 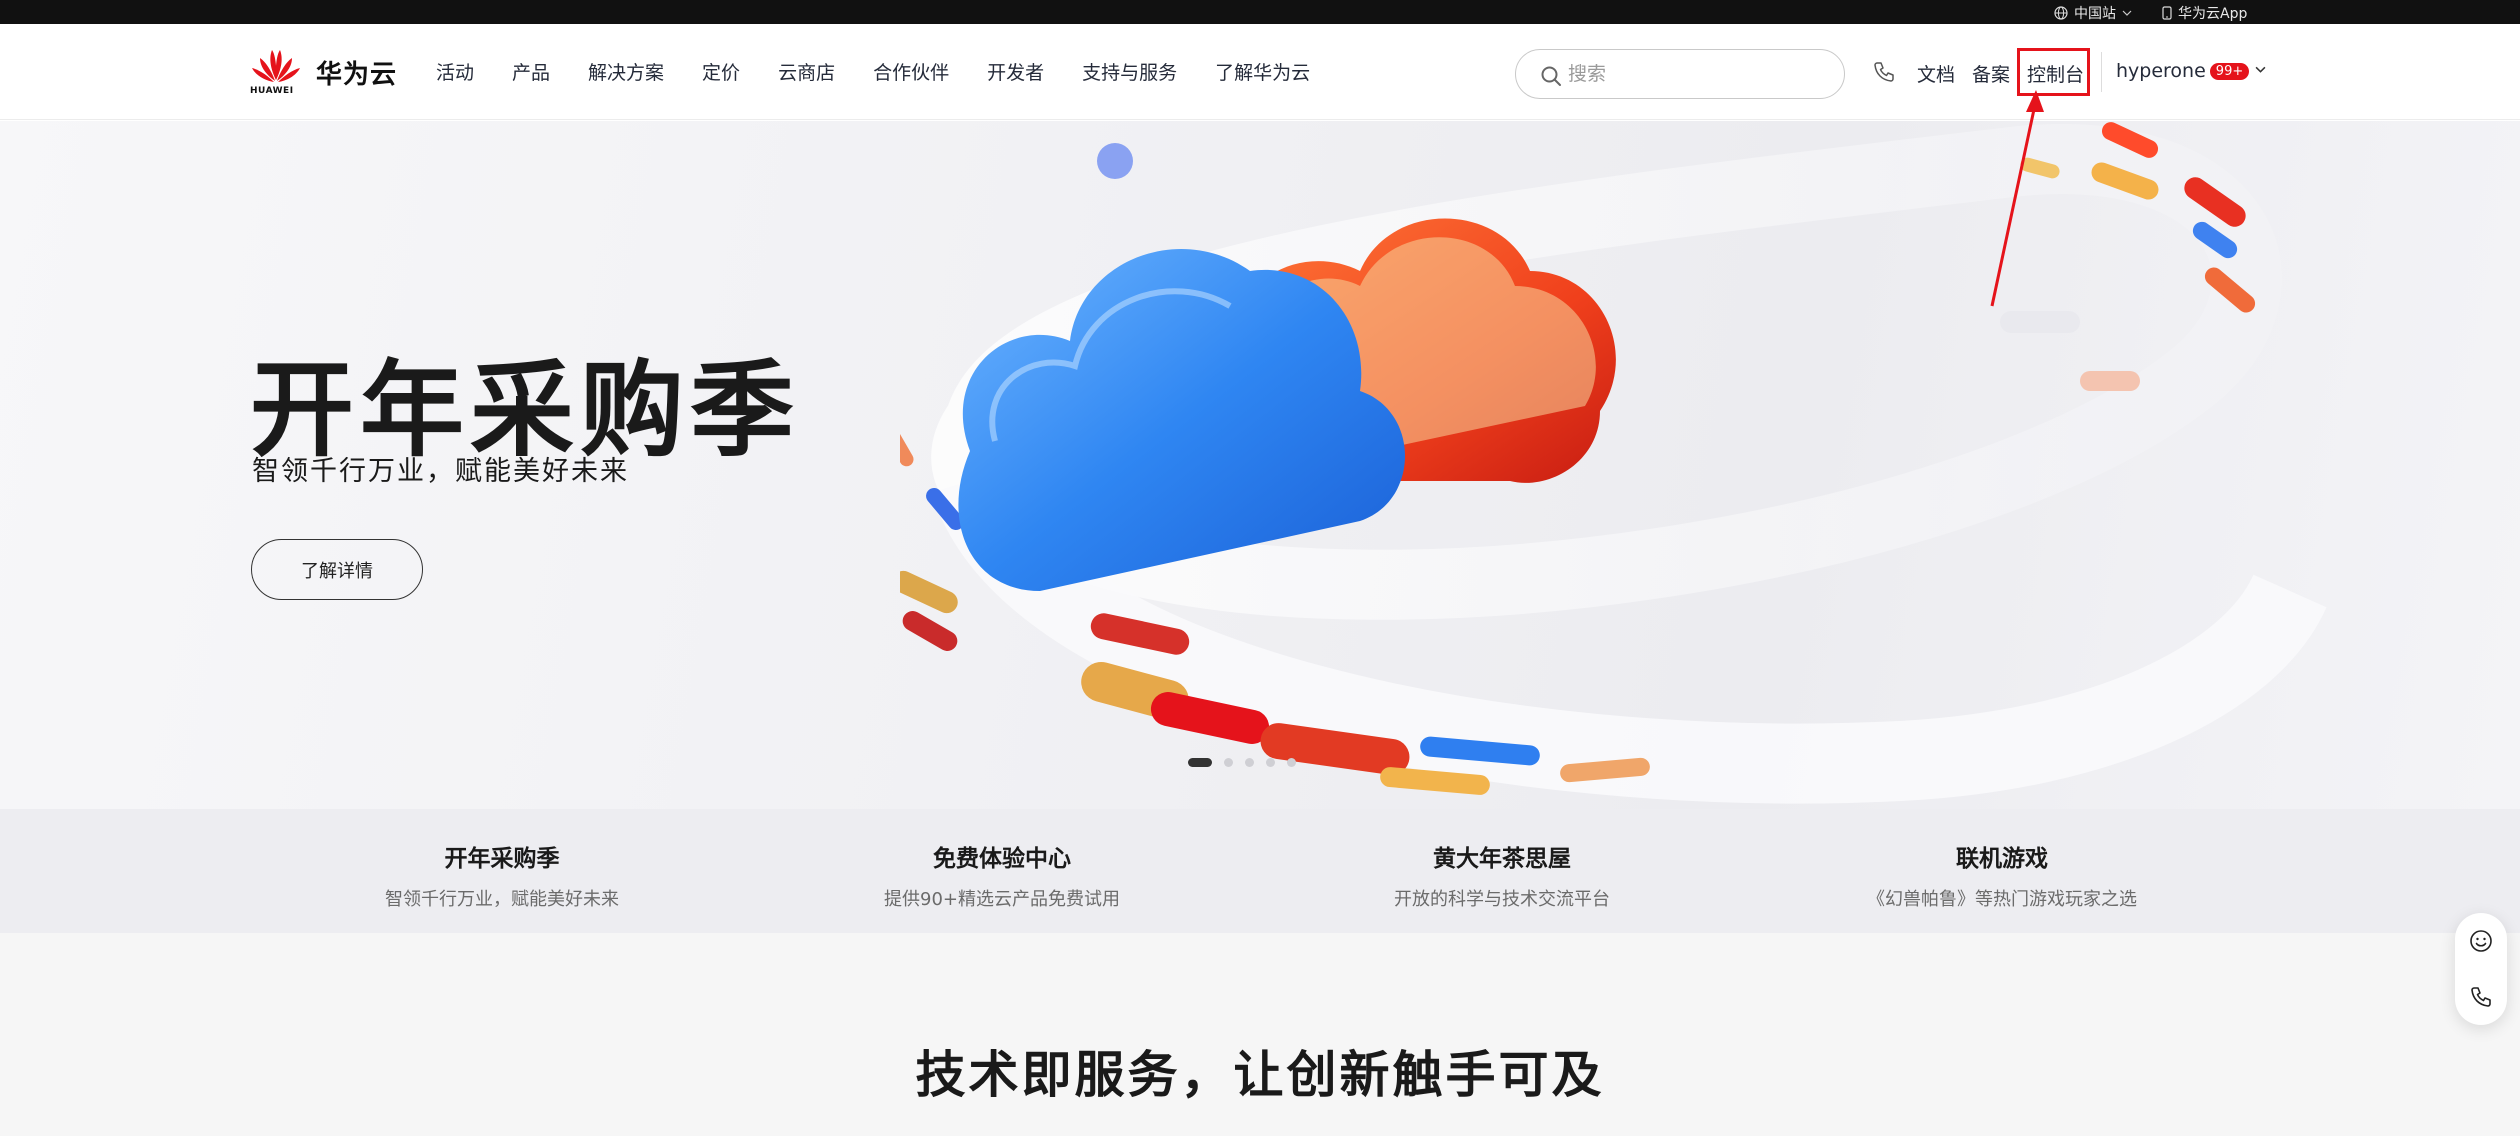 I want to click on console-highlight-box, so click(x=2053, y=72).